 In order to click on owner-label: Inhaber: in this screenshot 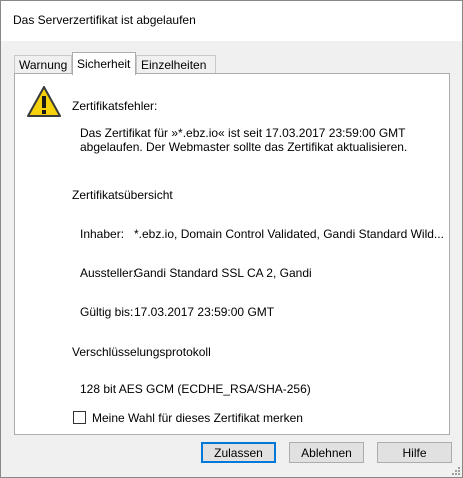, I will do `click(102, 234)`.